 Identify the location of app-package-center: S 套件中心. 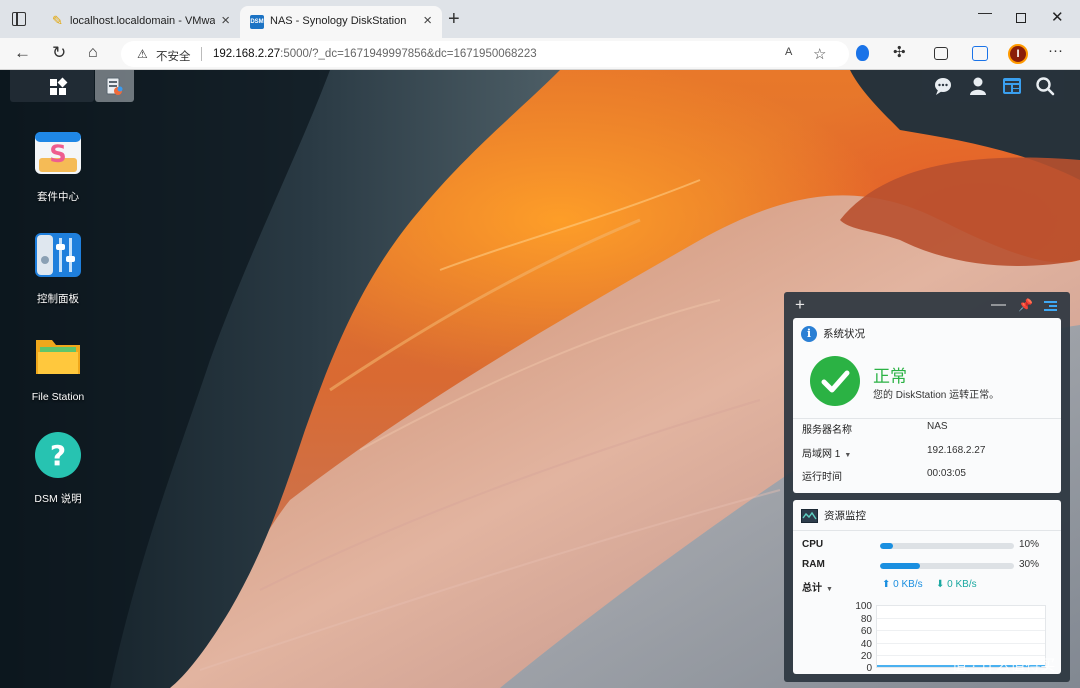
(58, 166).